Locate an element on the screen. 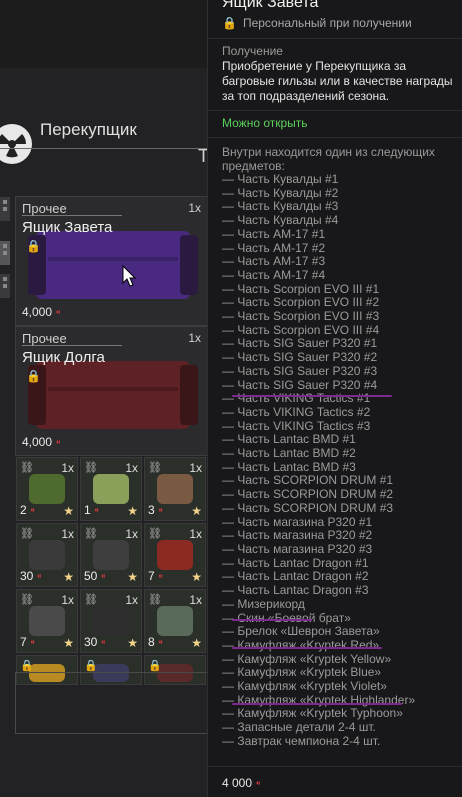 This screenshot has width=462, height=797. contents-list-item: — Часть Lantac BMD #2 is located at coordinates (289, 453).